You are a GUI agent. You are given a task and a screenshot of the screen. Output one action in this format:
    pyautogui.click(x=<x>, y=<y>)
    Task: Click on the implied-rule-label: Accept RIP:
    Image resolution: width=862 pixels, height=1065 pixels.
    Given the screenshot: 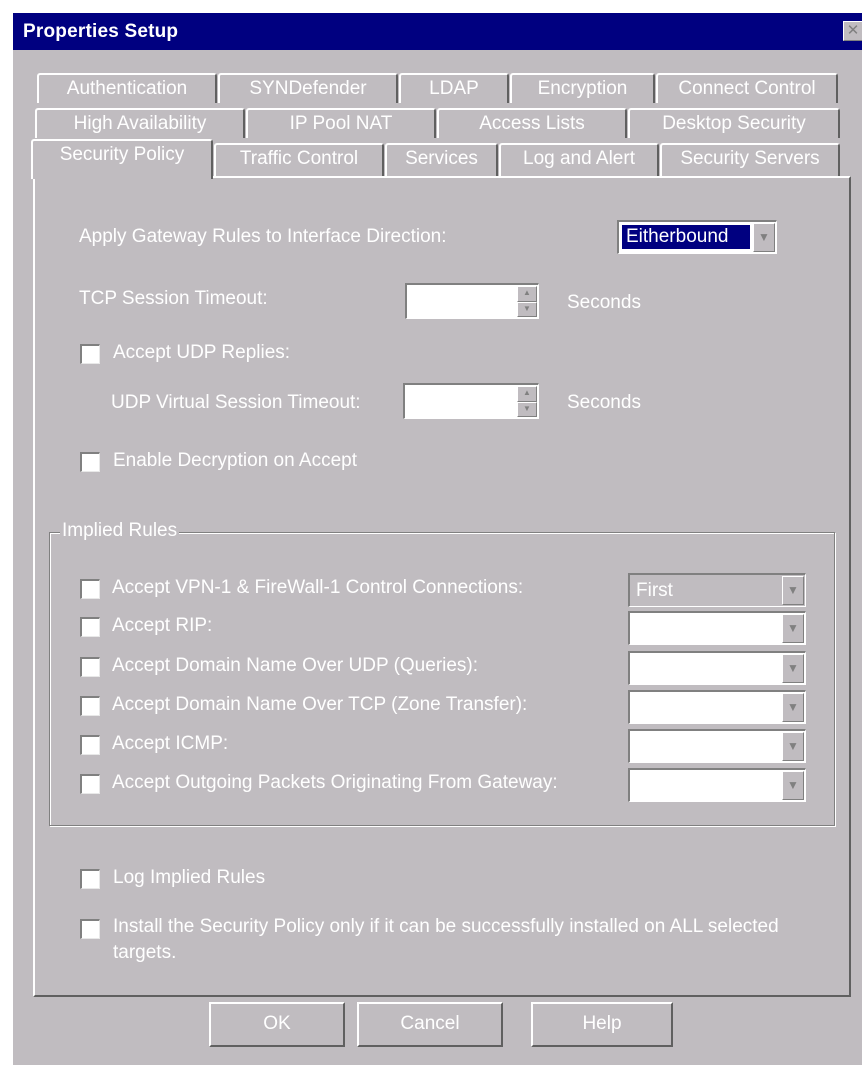 What is the action you would take?
    pyautogui.click(x=162, y=625)
    